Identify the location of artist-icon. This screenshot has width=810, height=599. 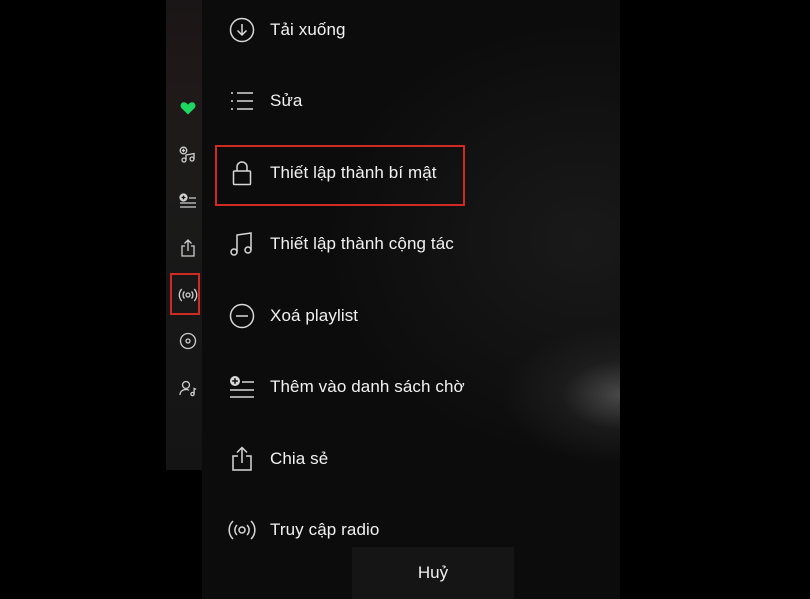
(188, 388).